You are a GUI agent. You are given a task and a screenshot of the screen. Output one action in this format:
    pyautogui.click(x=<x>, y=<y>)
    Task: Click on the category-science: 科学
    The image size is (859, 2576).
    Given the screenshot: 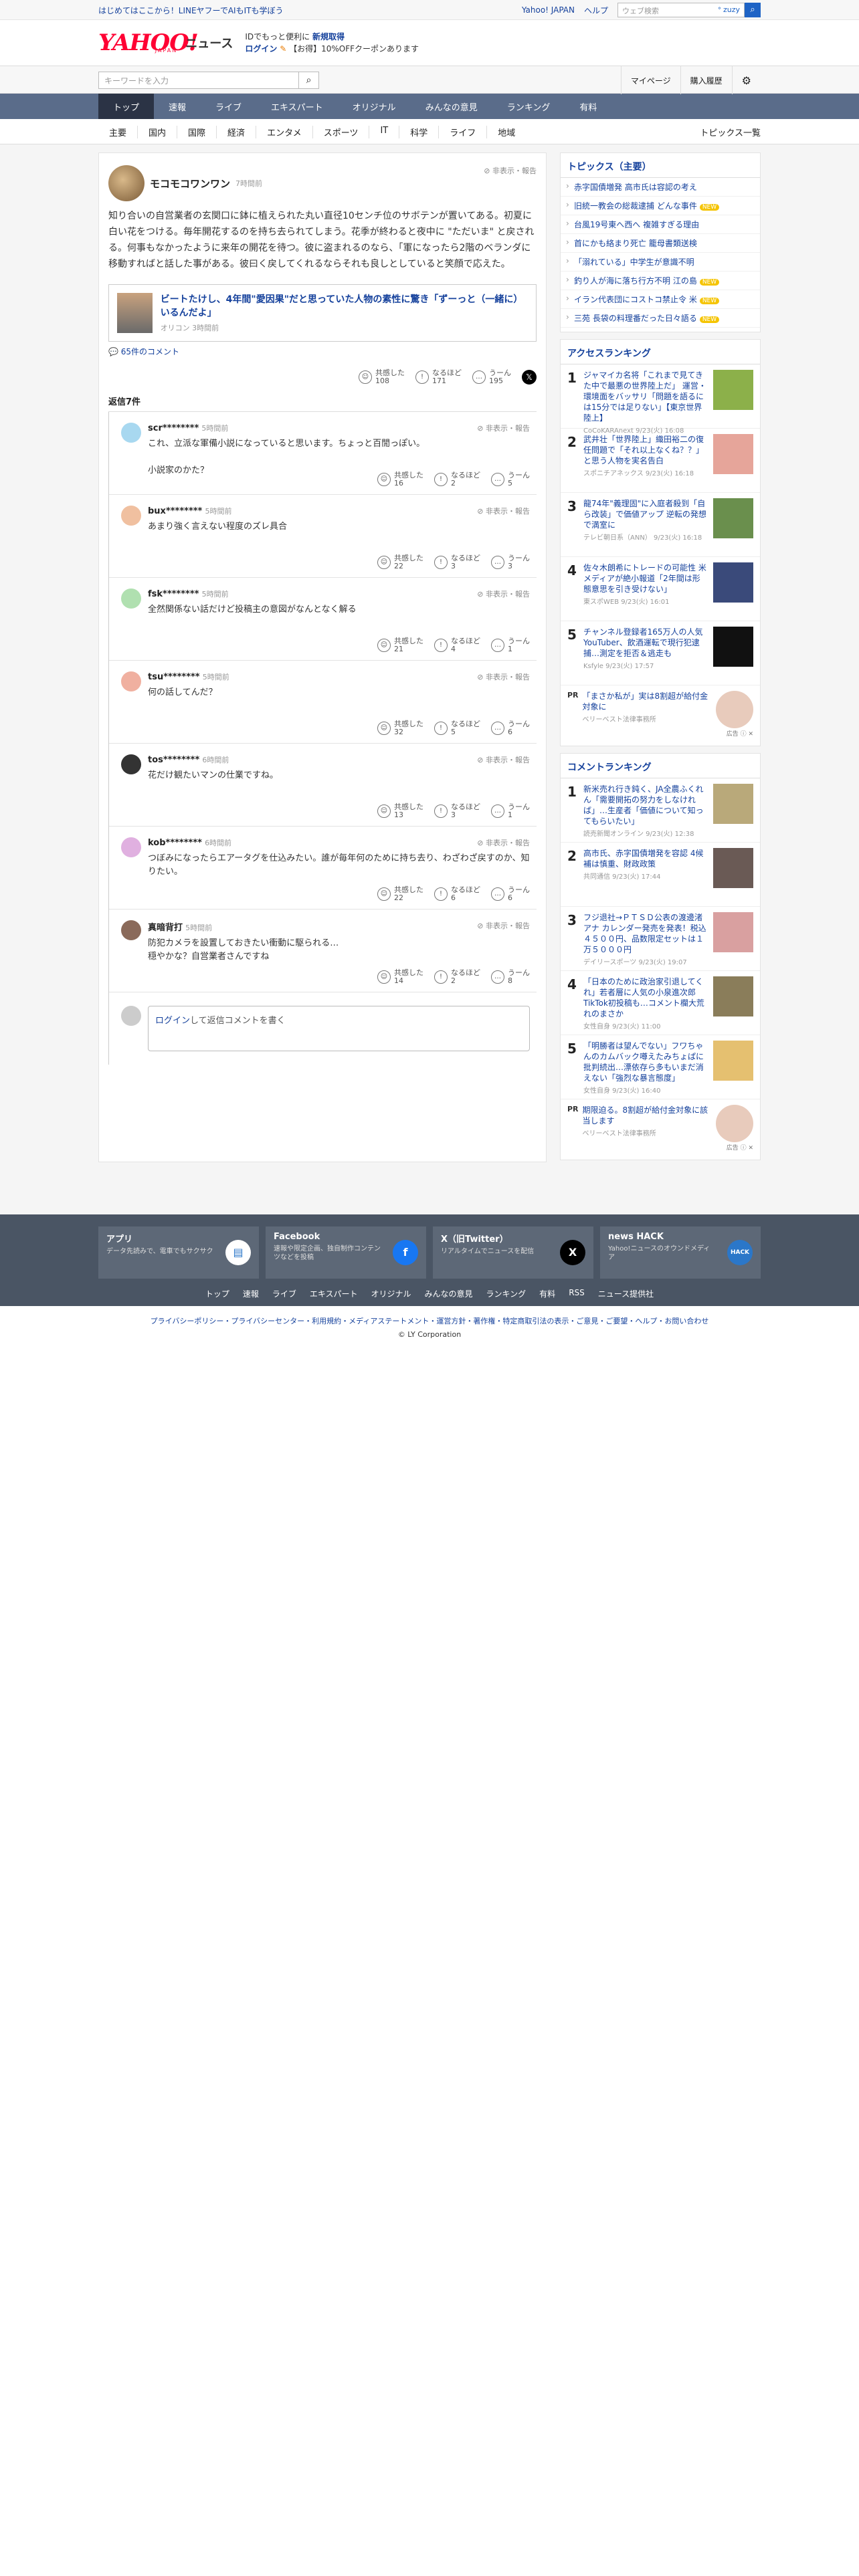 What is the action you would take?
    pyautogui.click(x=420, y=131)
    